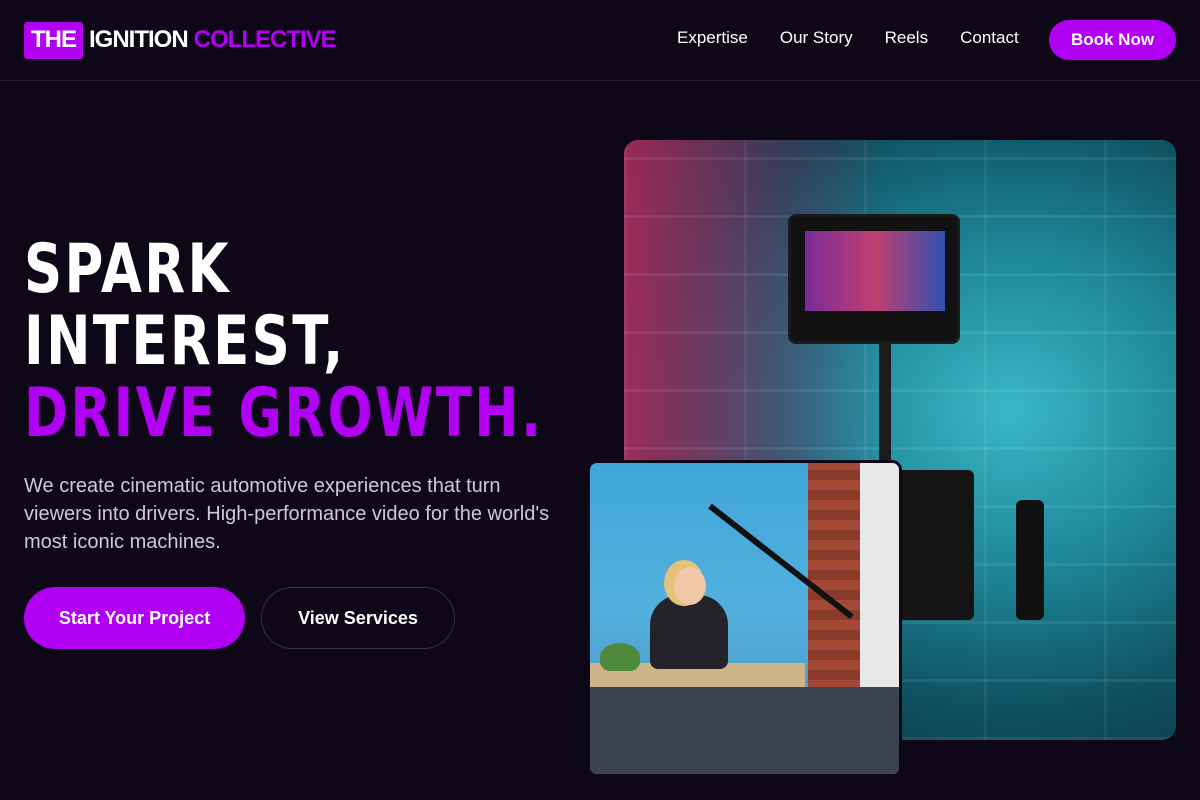  I want to click on desk-plant, so click(620, 657).